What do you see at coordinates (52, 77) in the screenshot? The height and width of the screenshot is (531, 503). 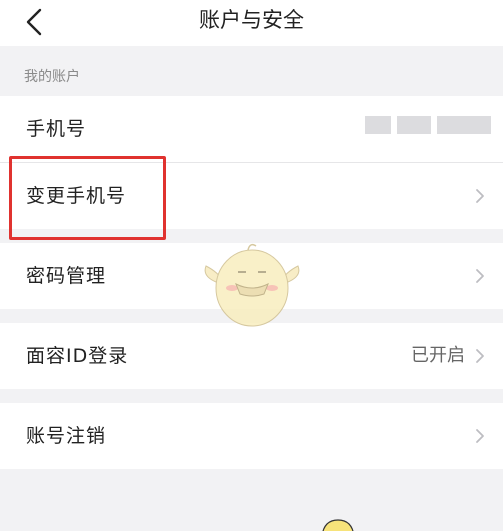 I see `section-header-my-account: 我的账户` at bounding box center [52, 77].